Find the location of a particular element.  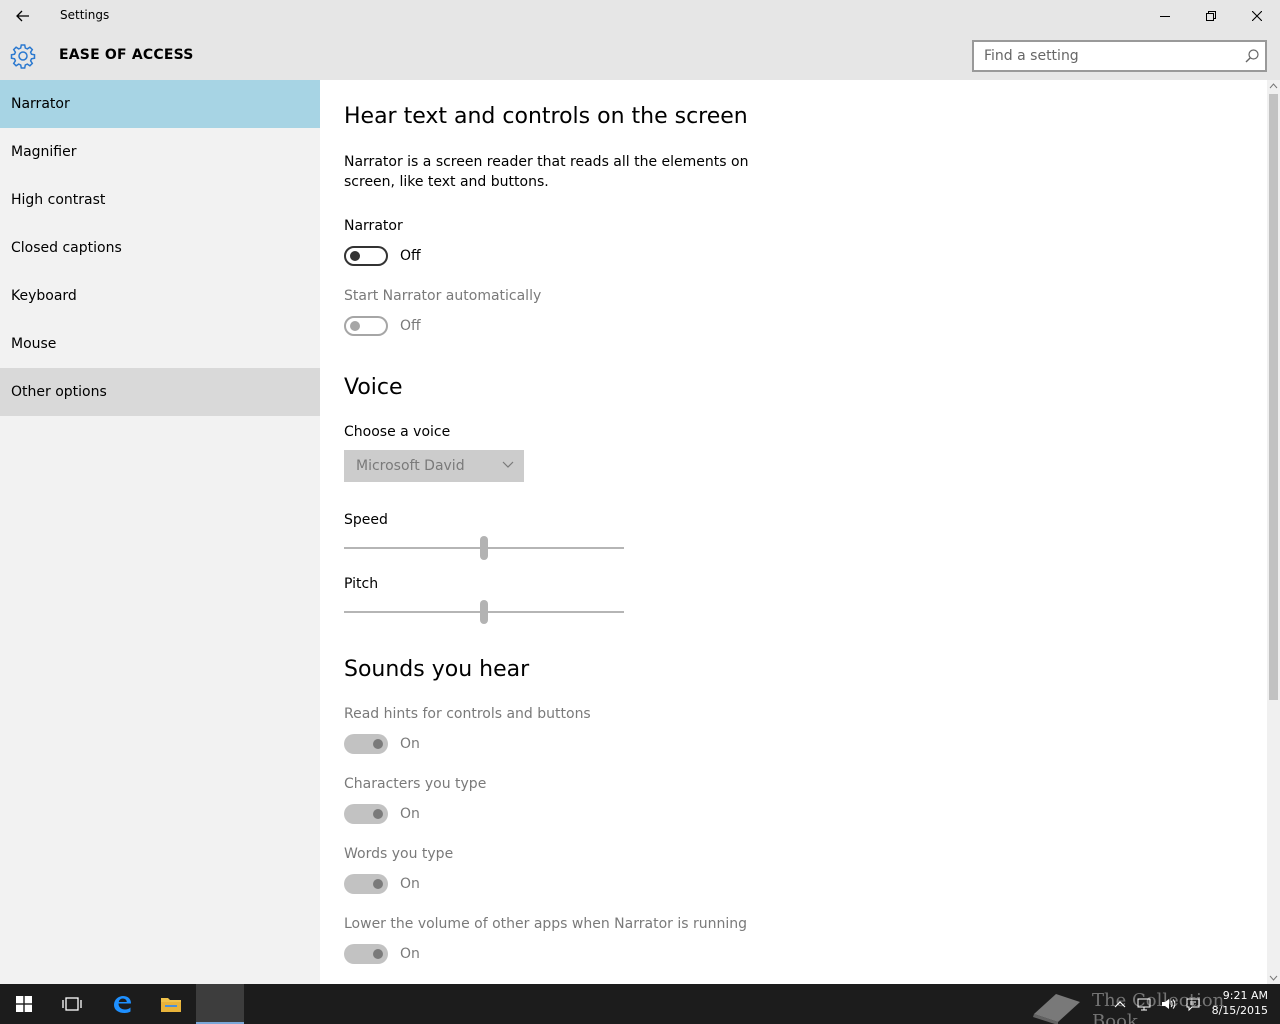

start-auto-state: Off is located at coordinates (410, 326).